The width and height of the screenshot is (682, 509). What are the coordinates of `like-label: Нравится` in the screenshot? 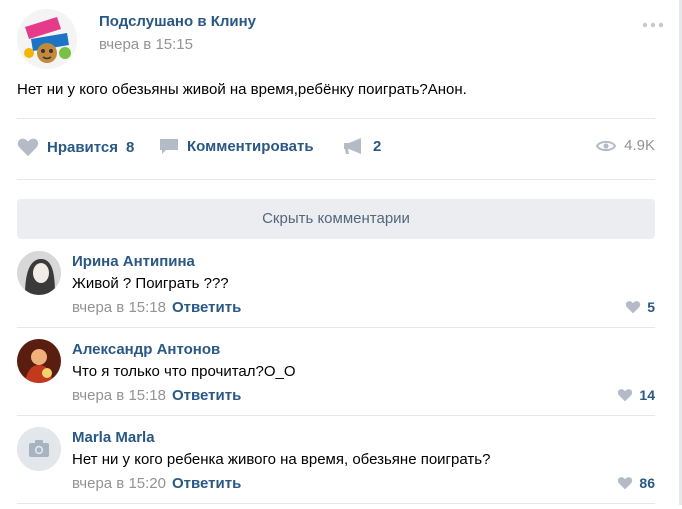 It's located at (83, 147).